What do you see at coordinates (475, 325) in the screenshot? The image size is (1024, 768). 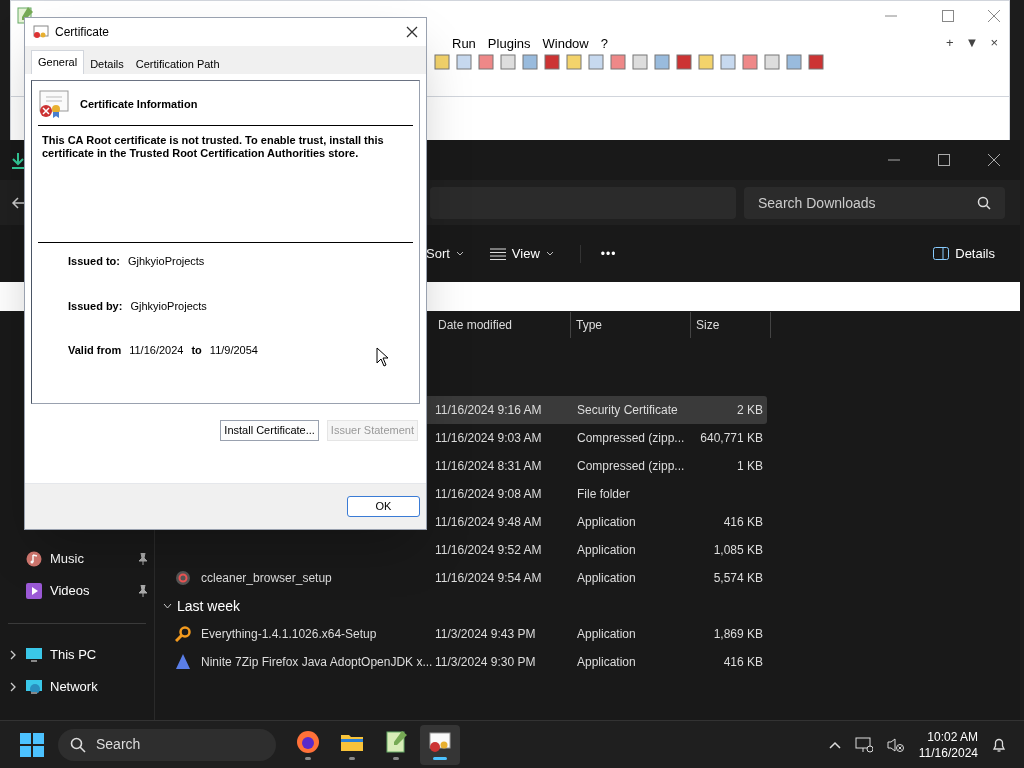 I see `column-header: Date modified` at bounding box center [475, 325].